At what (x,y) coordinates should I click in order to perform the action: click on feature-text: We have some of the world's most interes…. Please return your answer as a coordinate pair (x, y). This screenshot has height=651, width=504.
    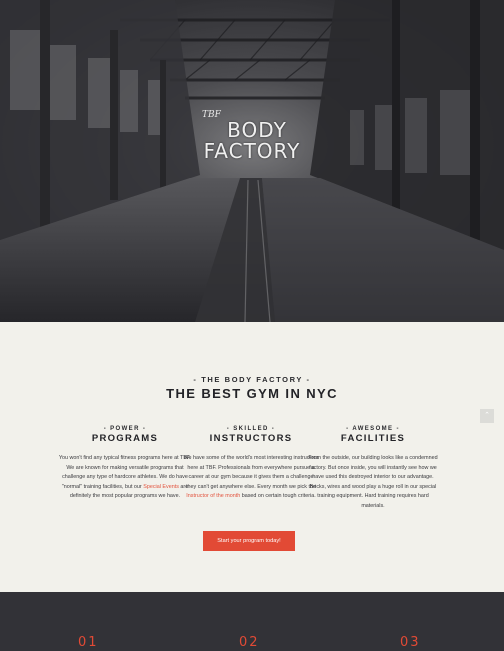
    Looking at the image, I should click on (251, 472).